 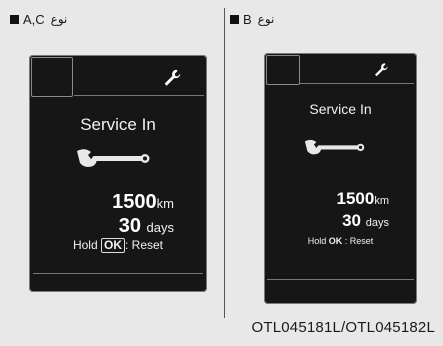 I want to click on figure-caption: OTL045181L/OTL045182L, so click(x=343, y=327).